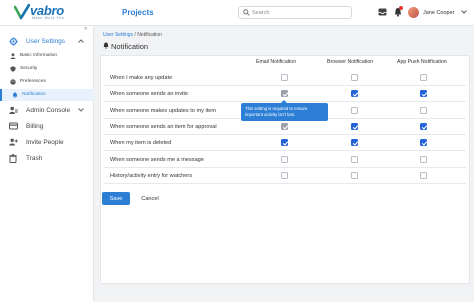 This screenshot has width=474, height=302. What do you see at coordinates (422, 62) in the screenshot?
I see `column-header-push: App Push Notification` at bounding box center [422, 62].